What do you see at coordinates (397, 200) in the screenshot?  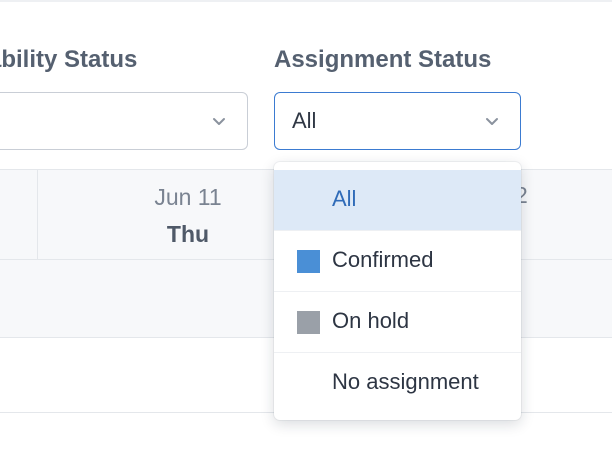 I see `option-all: All` at bounding box center [397, 200].